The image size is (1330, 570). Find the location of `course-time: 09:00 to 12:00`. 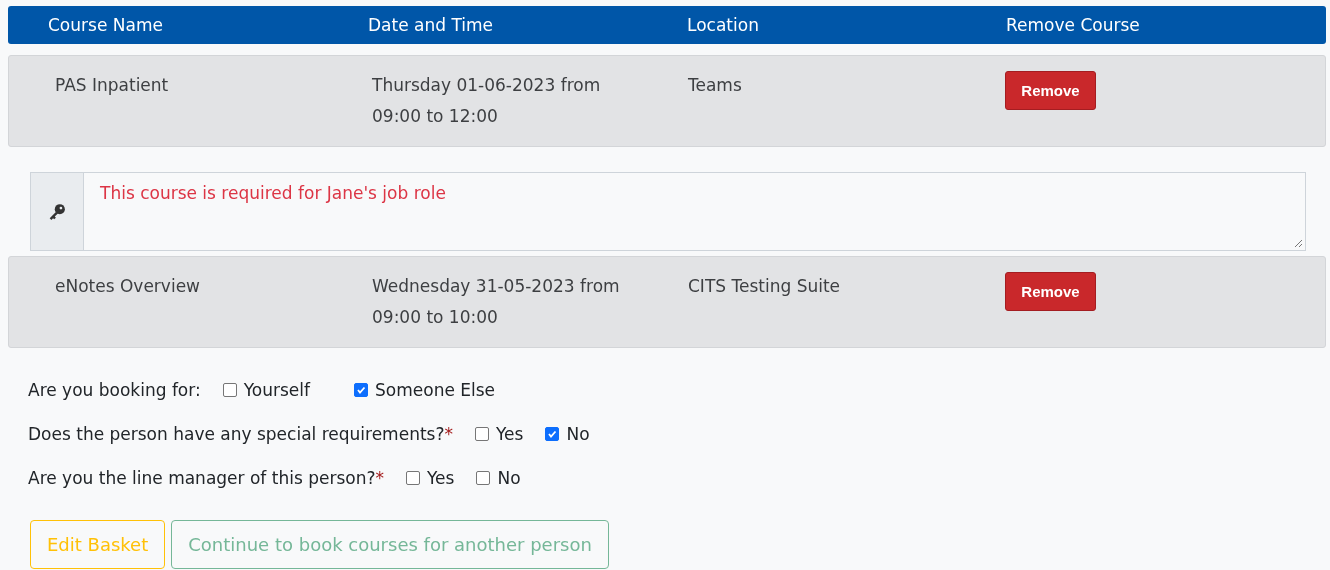

course-time: 09:00 to 12:00 is located at coordinates (435, 116).